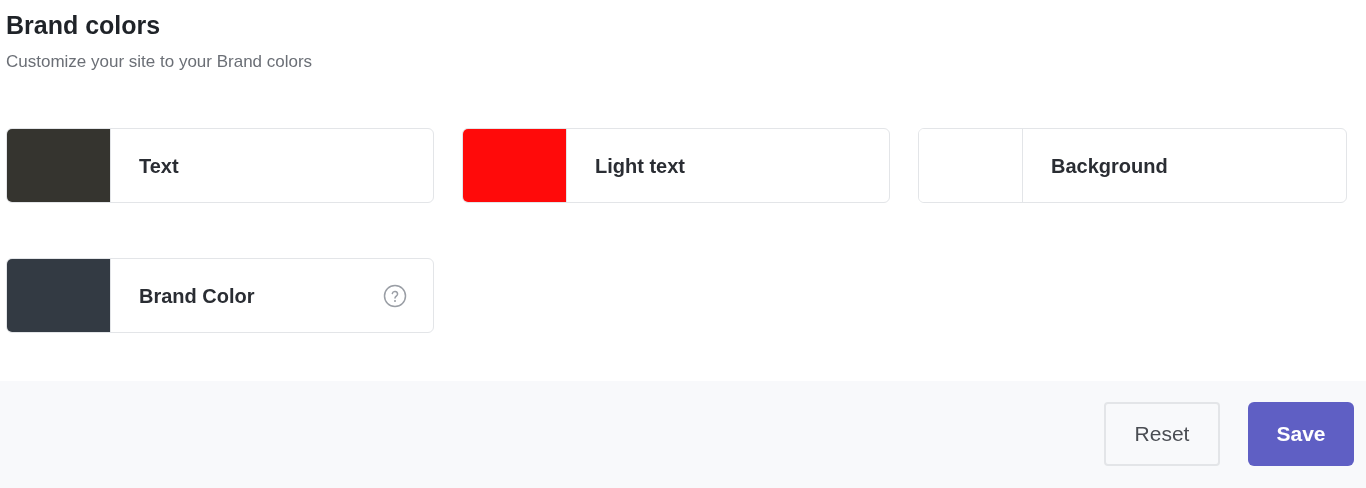 The width and height of the screenshot is (1366, 488). Describe the element at coordinates (640, 166) in the screenshot. I see `color-label: Light text` at that location.